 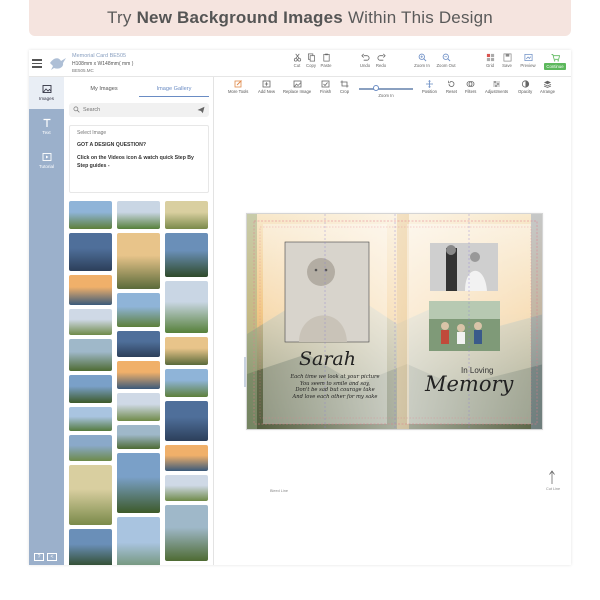 What do you see at coordinates (174, 91) in the screenshot?
I see `tab-image-gallery: Image Gallery` at bounding box center [174, 91].